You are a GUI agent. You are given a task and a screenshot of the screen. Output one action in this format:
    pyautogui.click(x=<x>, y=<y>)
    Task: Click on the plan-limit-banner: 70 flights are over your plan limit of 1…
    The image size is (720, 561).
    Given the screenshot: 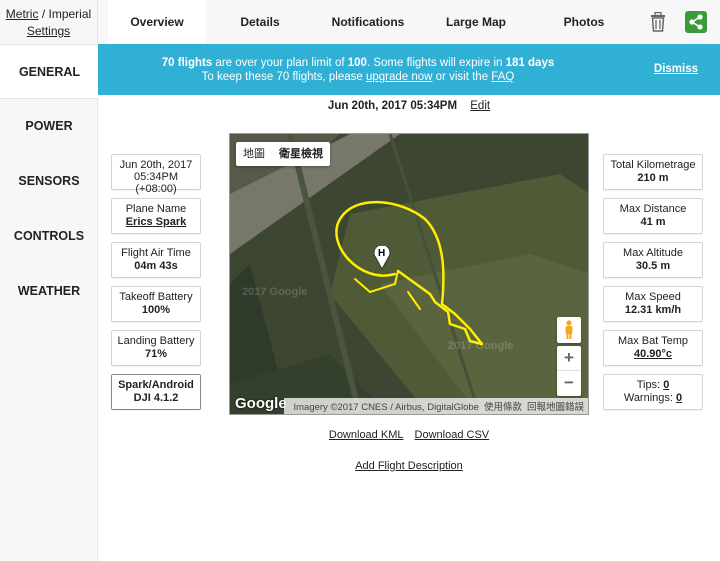 What is the action you would take?
    pyautogui.click(x=409, y=69)
    